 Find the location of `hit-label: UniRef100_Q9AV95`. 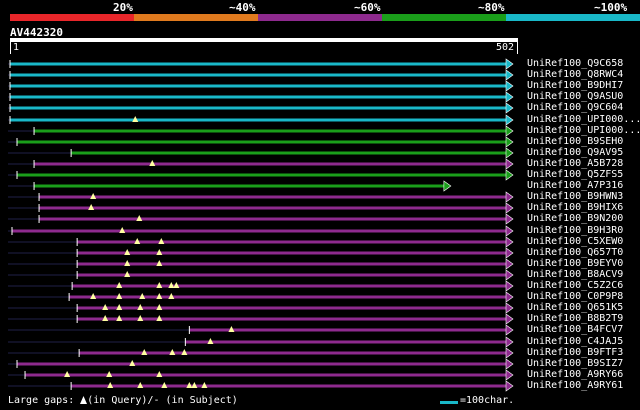

hit-label: UniRef100_Q9AV95 is located at coordinates (575, 152).